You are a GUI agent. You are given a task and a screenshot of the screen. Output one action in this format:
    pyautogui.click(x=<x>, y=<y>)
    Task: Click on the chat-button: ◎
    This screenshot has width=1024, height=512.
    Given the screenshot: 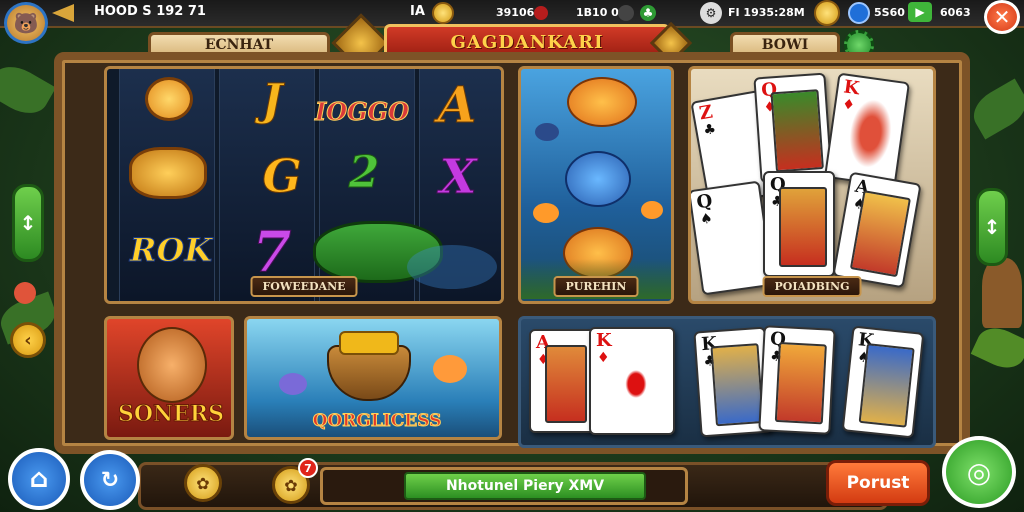 What is the action you would take?
    pyautogui.click(x=979, y=472)
    